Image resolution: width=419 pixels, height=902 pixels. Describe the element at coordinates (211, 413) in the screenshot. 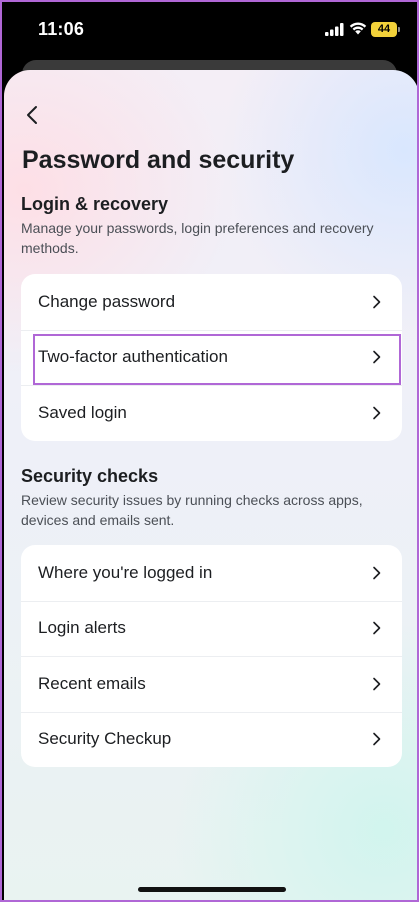

I see `row-saved-login: Saved login` at that location.